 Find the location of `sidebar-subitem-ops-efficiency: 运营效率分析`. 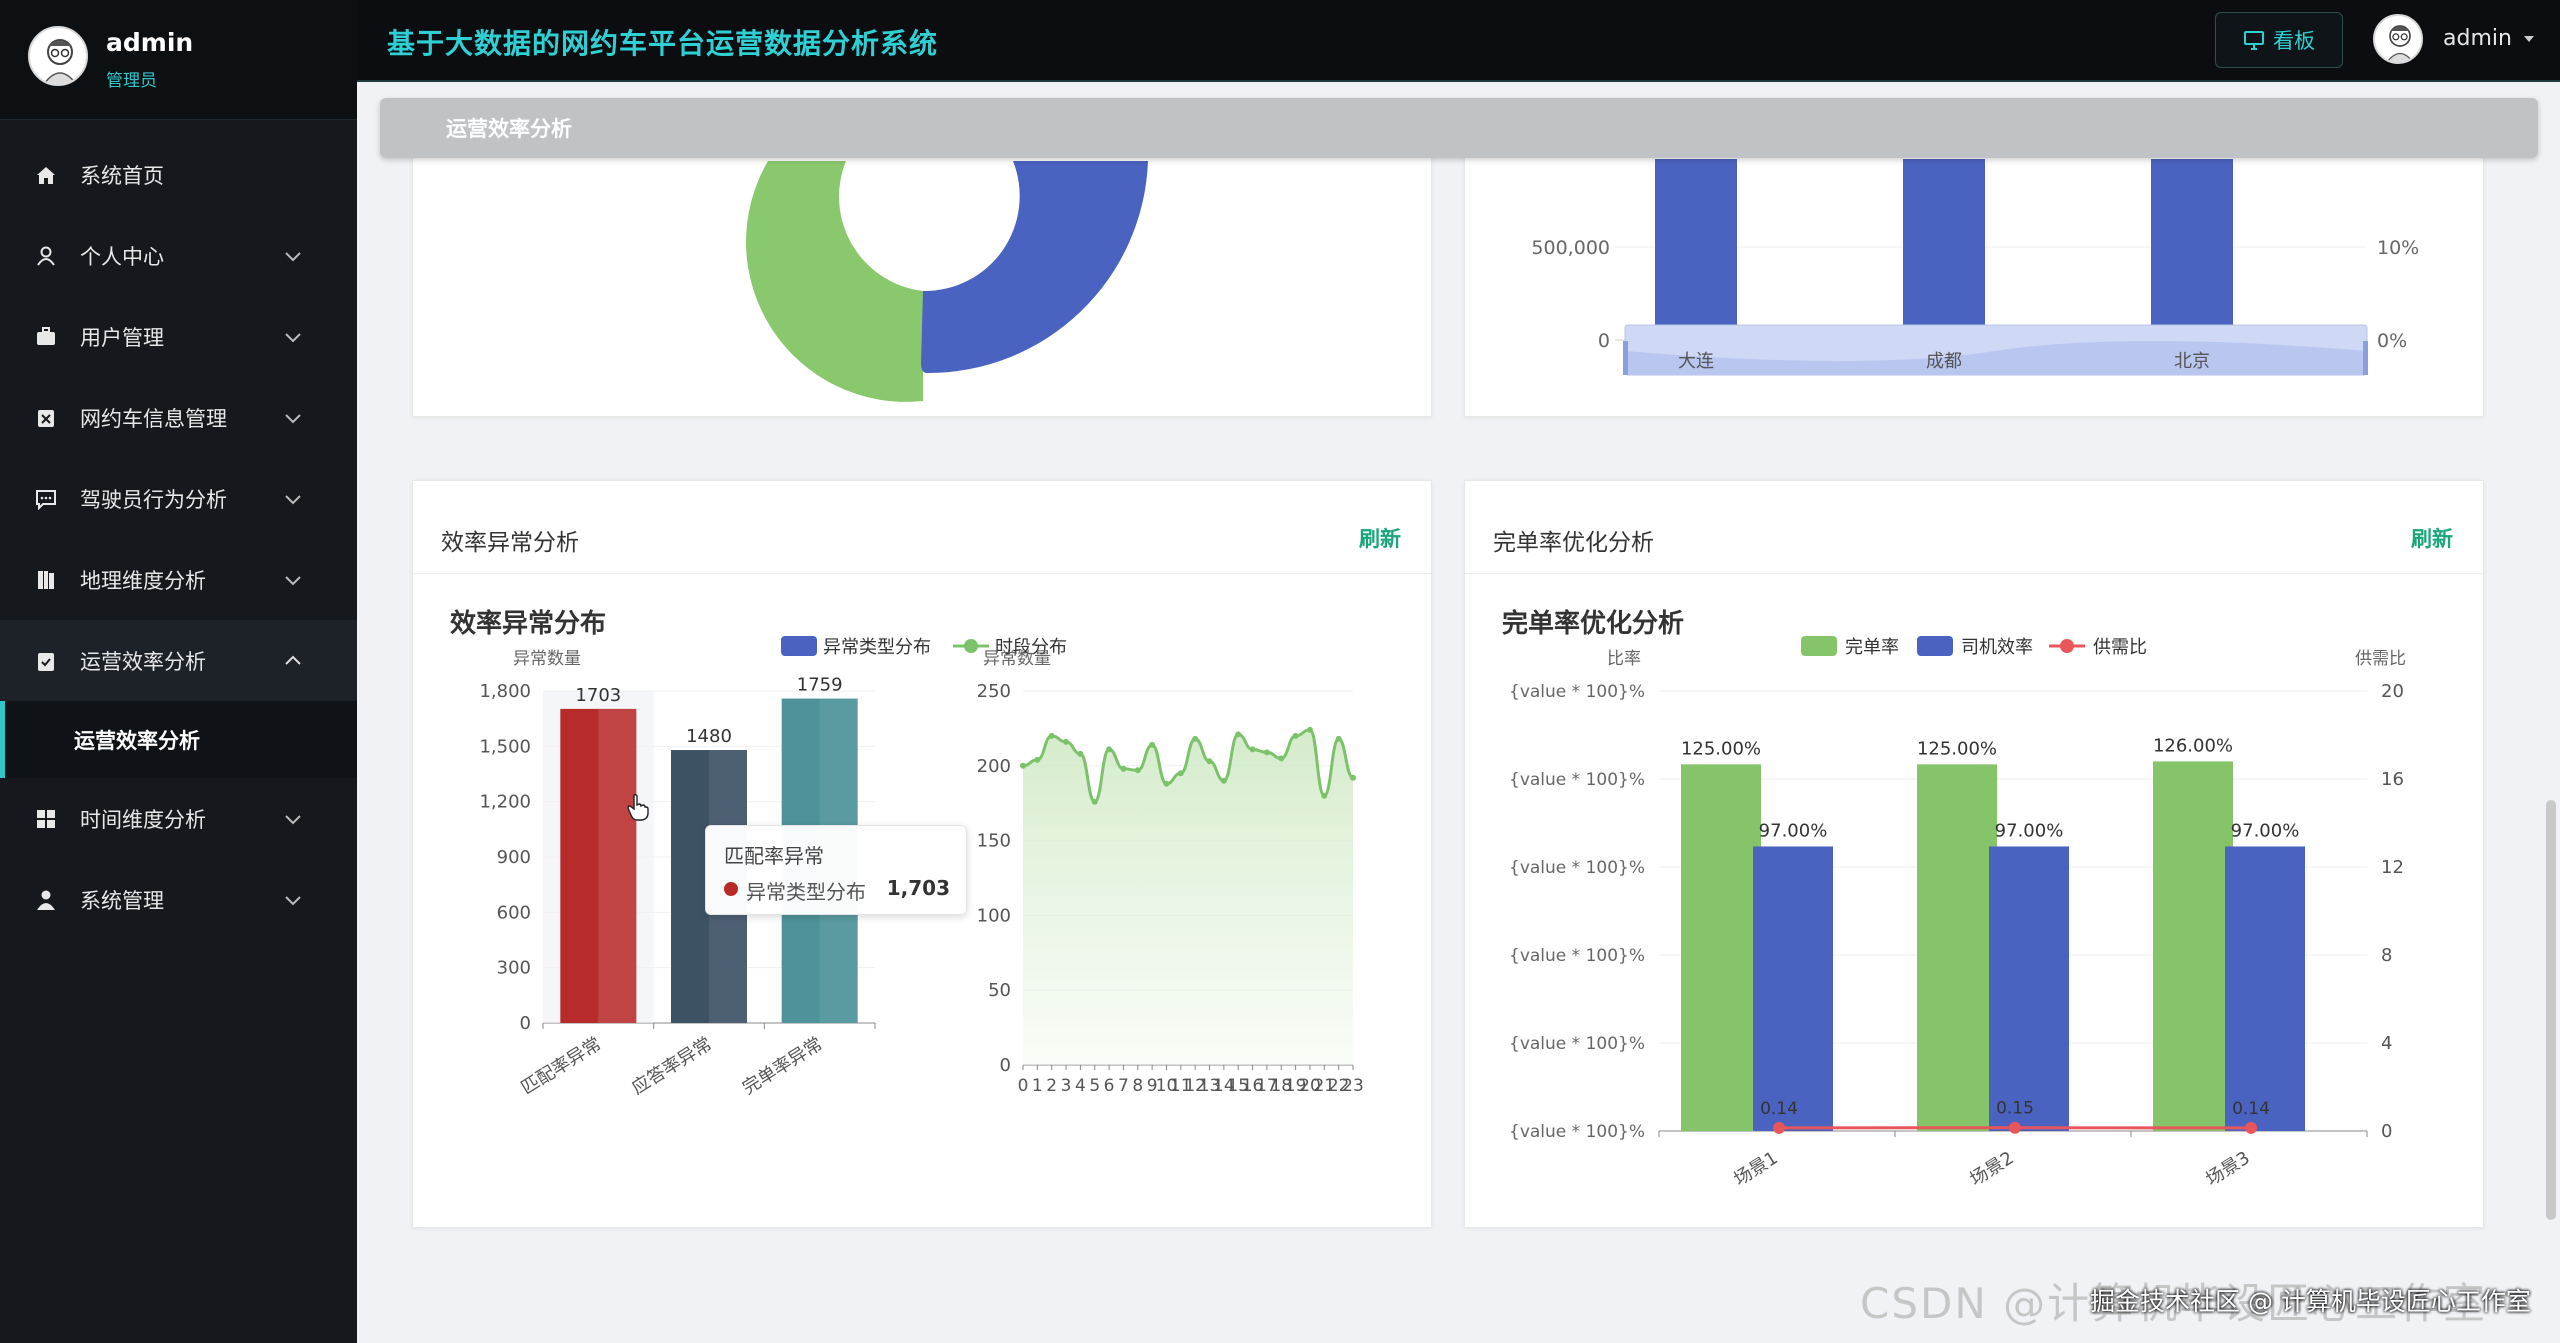

sidebar-subitem-ops-efficiency: 运营效率分析 is located at coordinates (178, 739).